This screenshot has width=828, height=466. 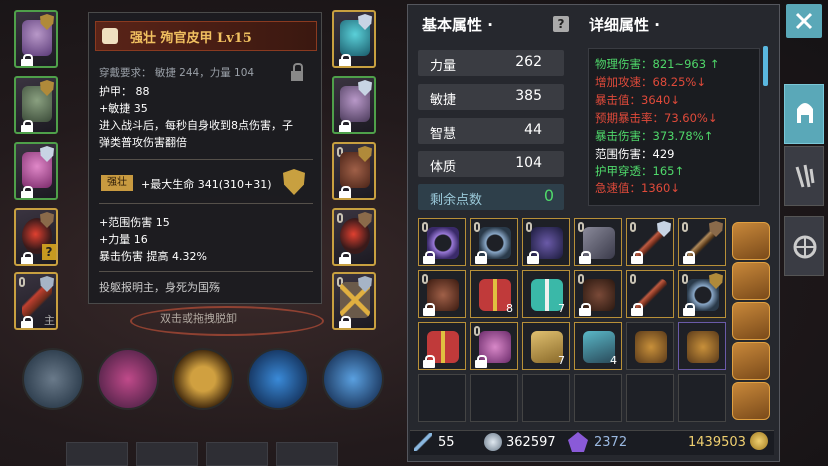 I want to click on gold-coin-icon, so click(x=759, y=441).